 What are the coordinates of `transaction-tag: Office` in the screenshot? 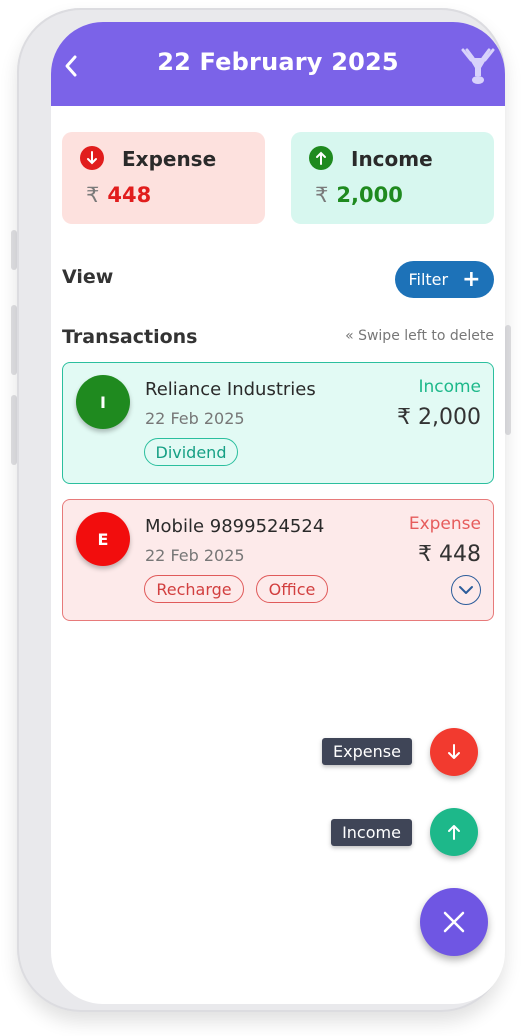 It's located at (292, 589).